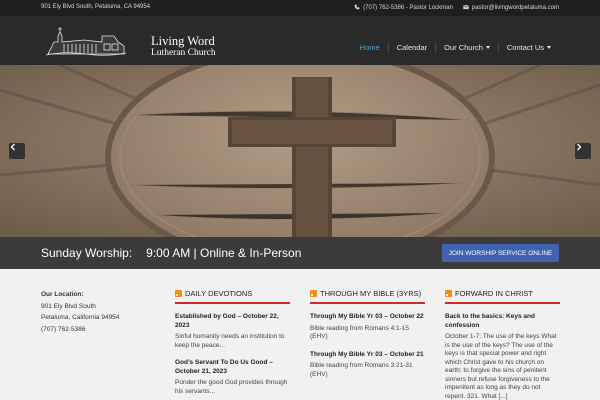 The width and height of the screenshot is (600, 400). I want to click on envelope-icon, so click(465, 7).